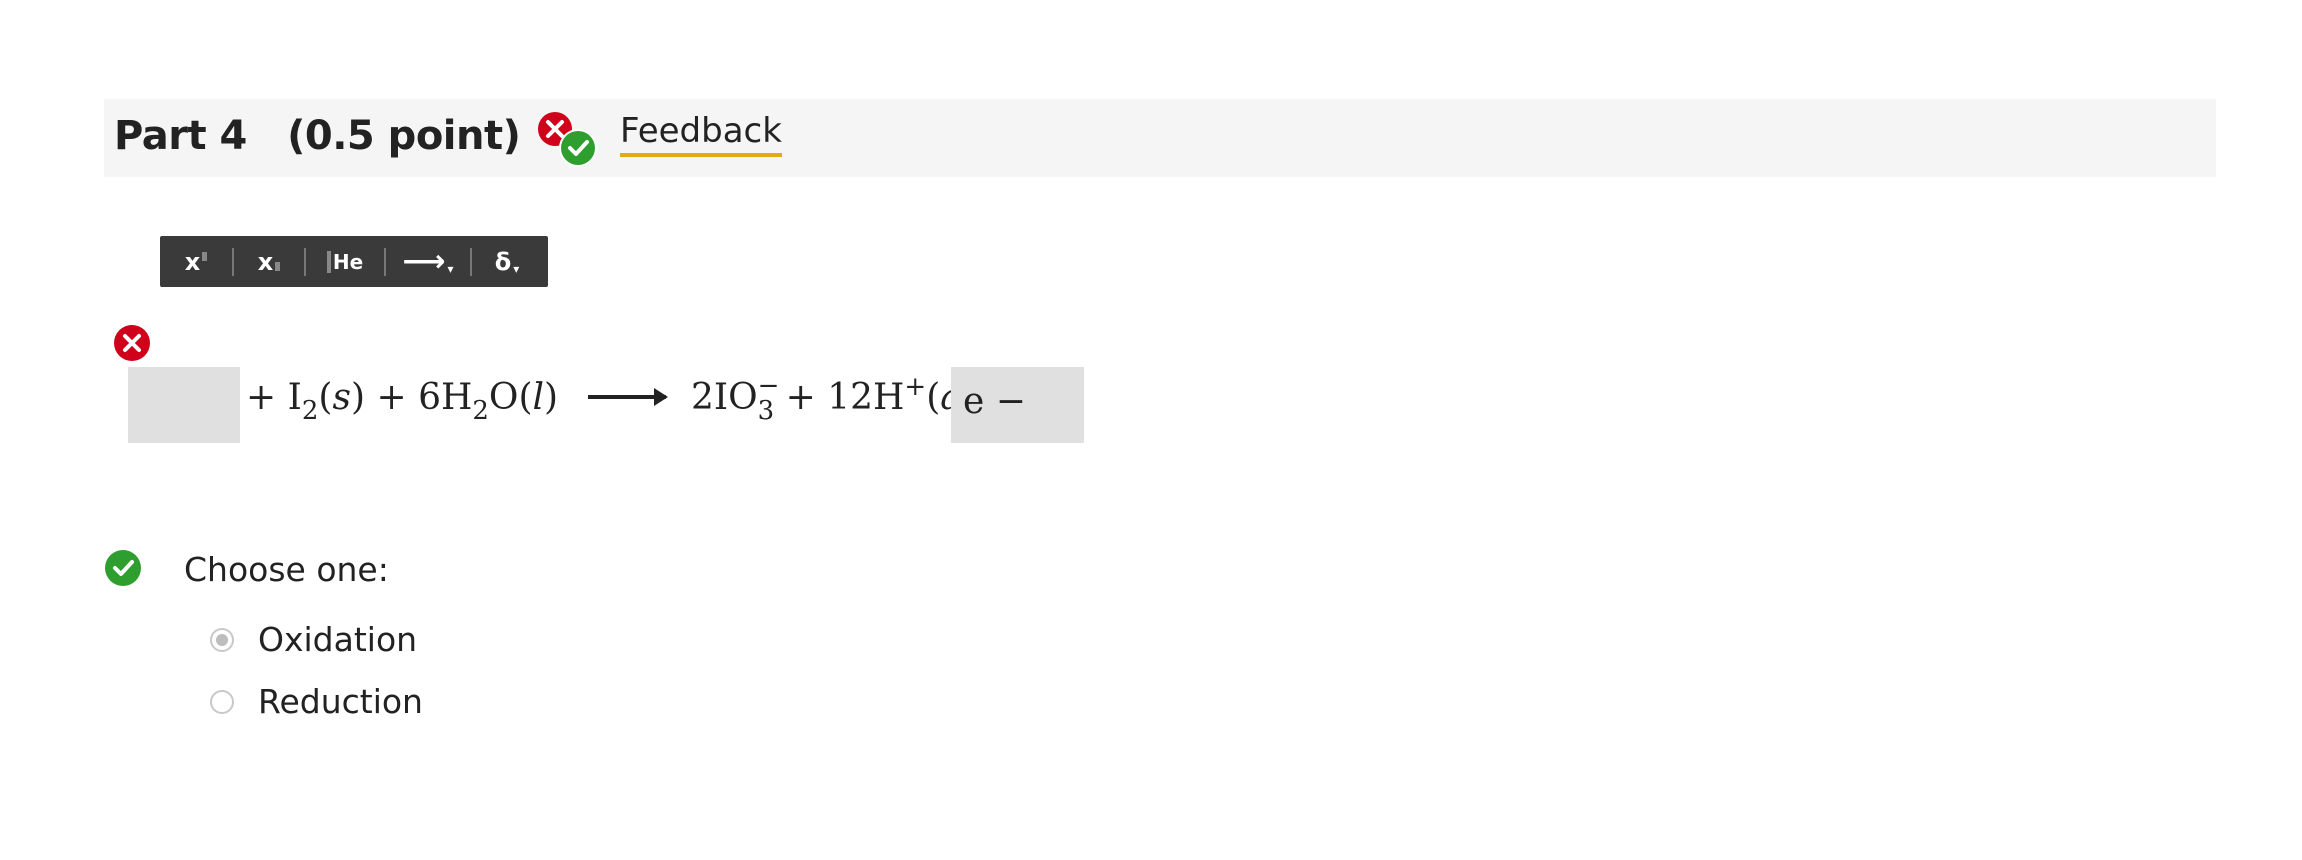  What do you see at coordinates (994, 401) in the screenshot?
I see `answer-blank-electrons-value: e −` at bounding box center [994, 401].